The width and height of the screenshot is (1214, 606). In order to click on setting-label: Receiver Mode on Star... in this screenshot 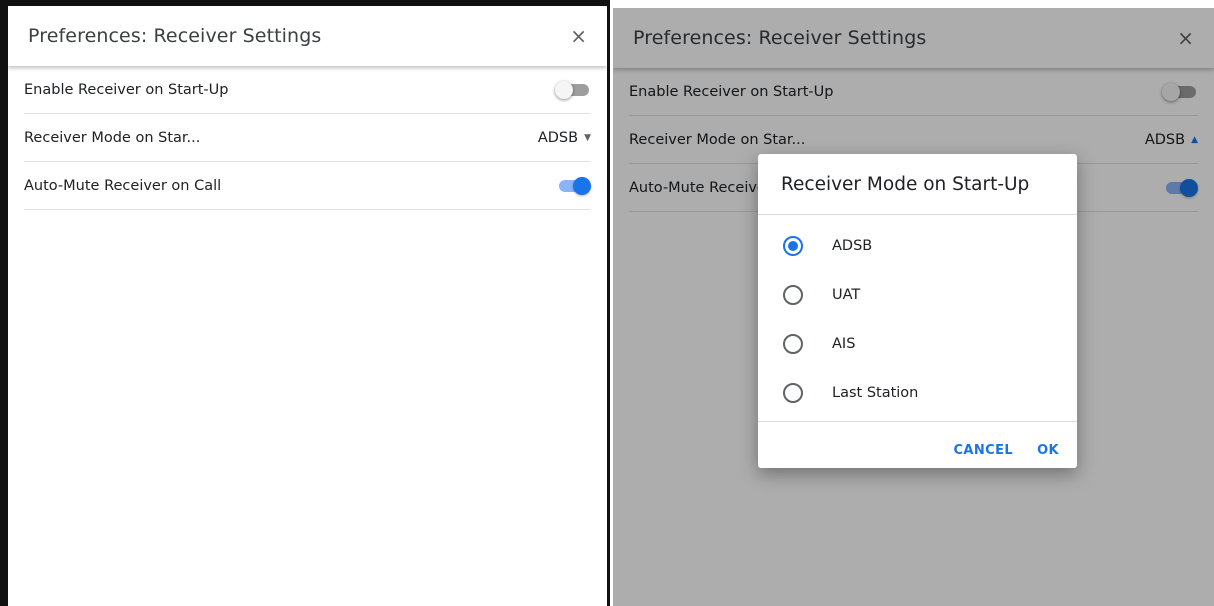, I will do `click(112, 137)`.